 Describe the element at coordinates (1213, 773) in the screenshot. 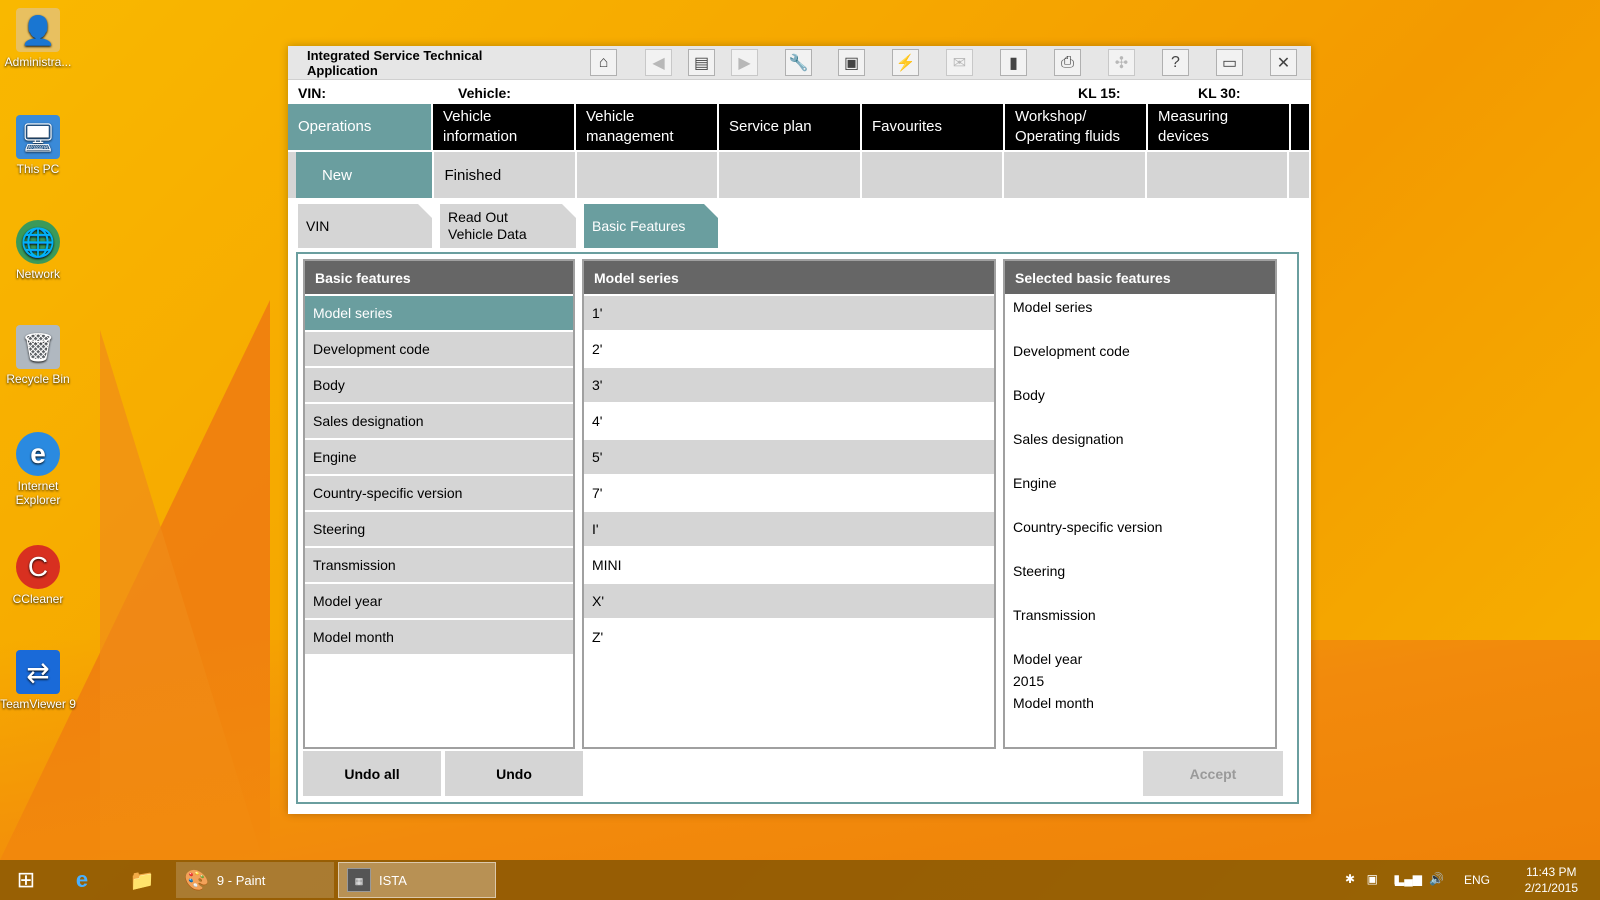

I see `accept-button: Accept` at that location.